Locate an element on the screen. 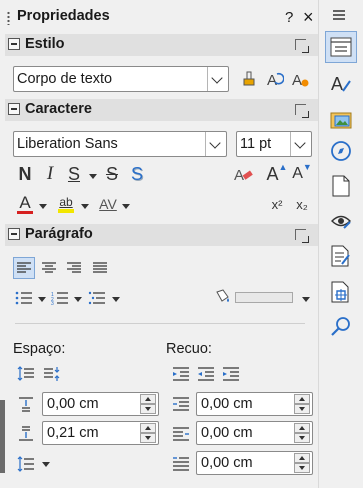 The width and height of the screenshot is (363, 488). align-right-icon is located at coordinates (74, 267).